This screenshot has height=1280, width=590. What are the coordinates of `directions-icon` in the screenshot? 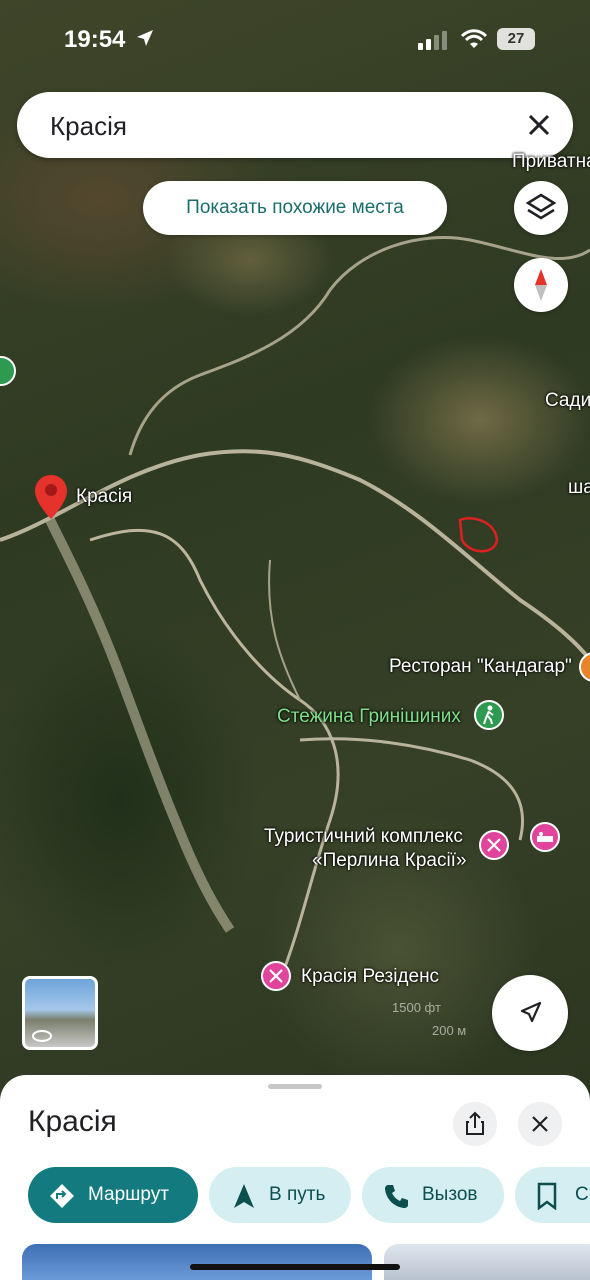 It's located at (62, 1196).